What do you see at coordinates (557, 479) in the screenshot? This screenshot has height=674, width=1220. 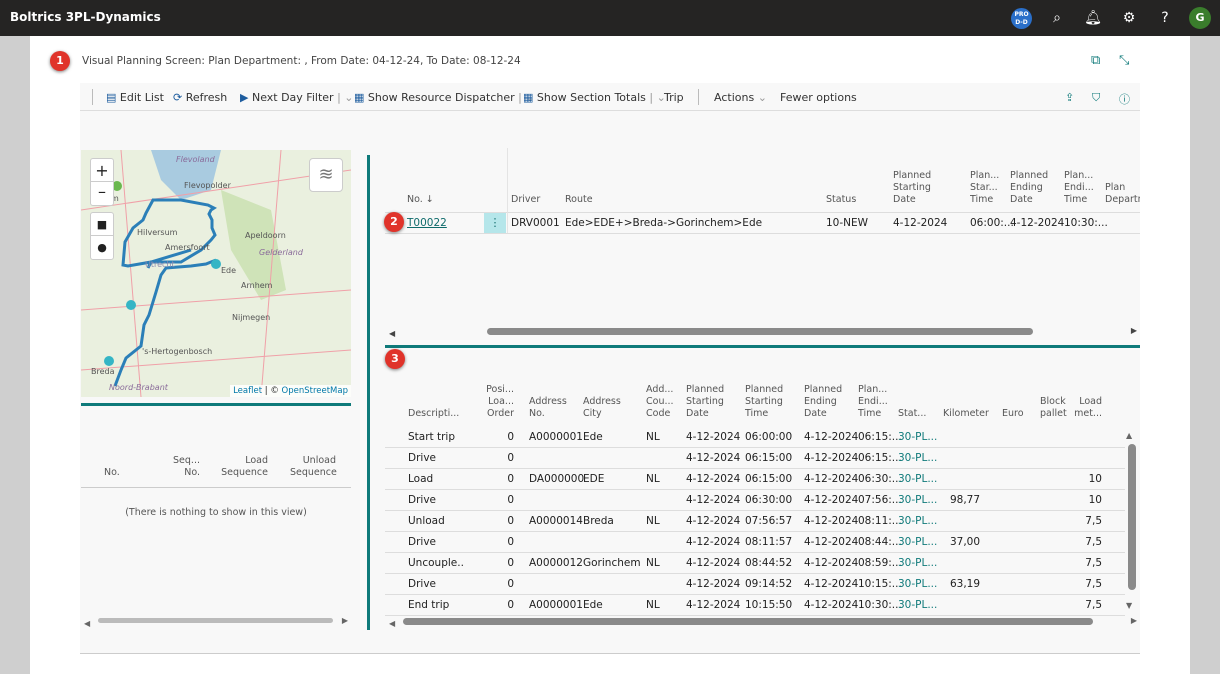 I see `cell: DA000000` at bounding box center [557, 479].